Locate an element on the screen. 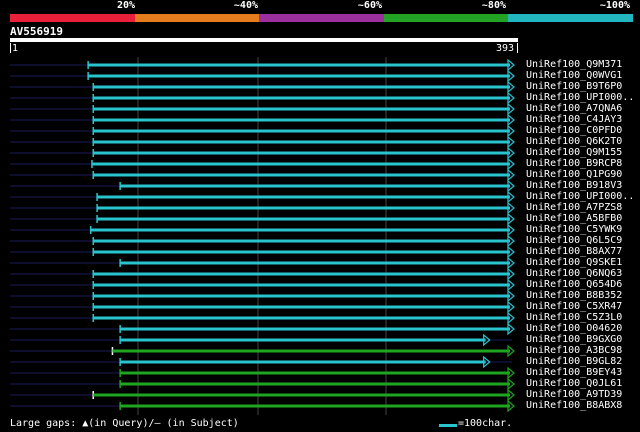 Image resolution: width=640 pixels, height=432 pixels. large-gaps-legend: Large gaps: ▲(in Query)/– (in Subject) is located at coordinates (124, 423).